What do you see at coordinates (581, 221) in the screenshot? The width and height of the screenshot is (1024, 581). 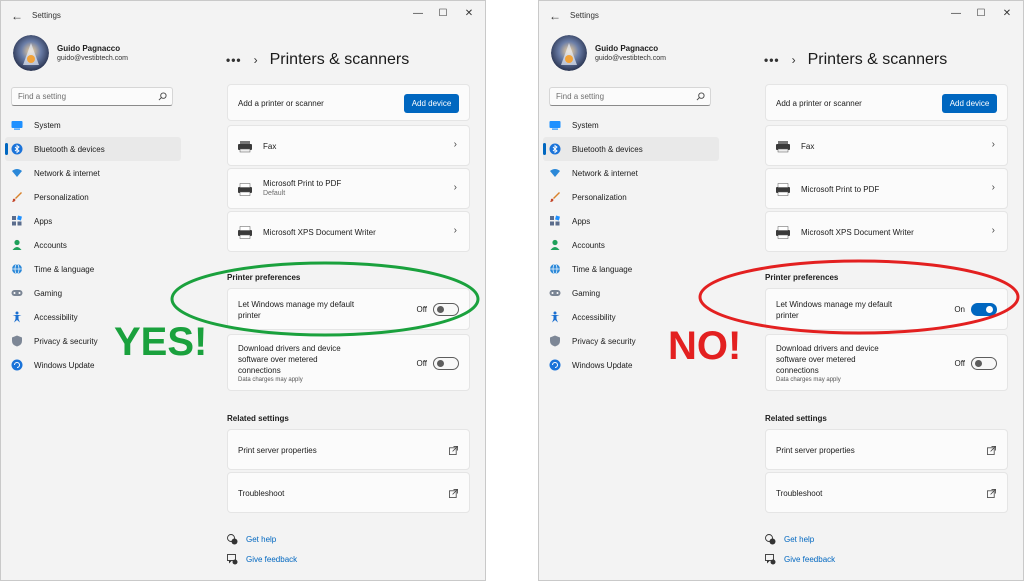 I see `sidebar-item-label: Apps` at bounding box center [581, 221].